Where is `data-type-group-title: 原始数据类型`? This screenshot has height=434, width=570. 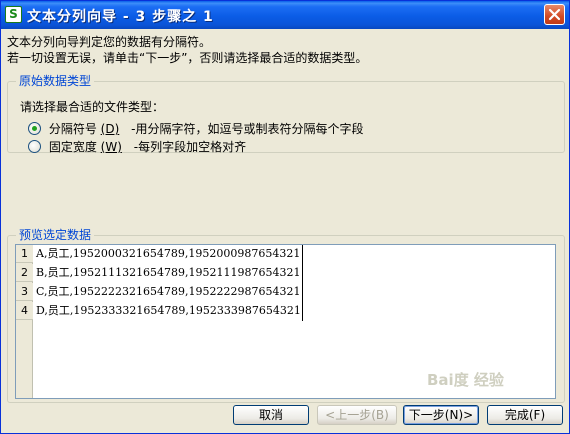
data-type-group-title: 原始数据类型 is located at coordinates (55, 81).